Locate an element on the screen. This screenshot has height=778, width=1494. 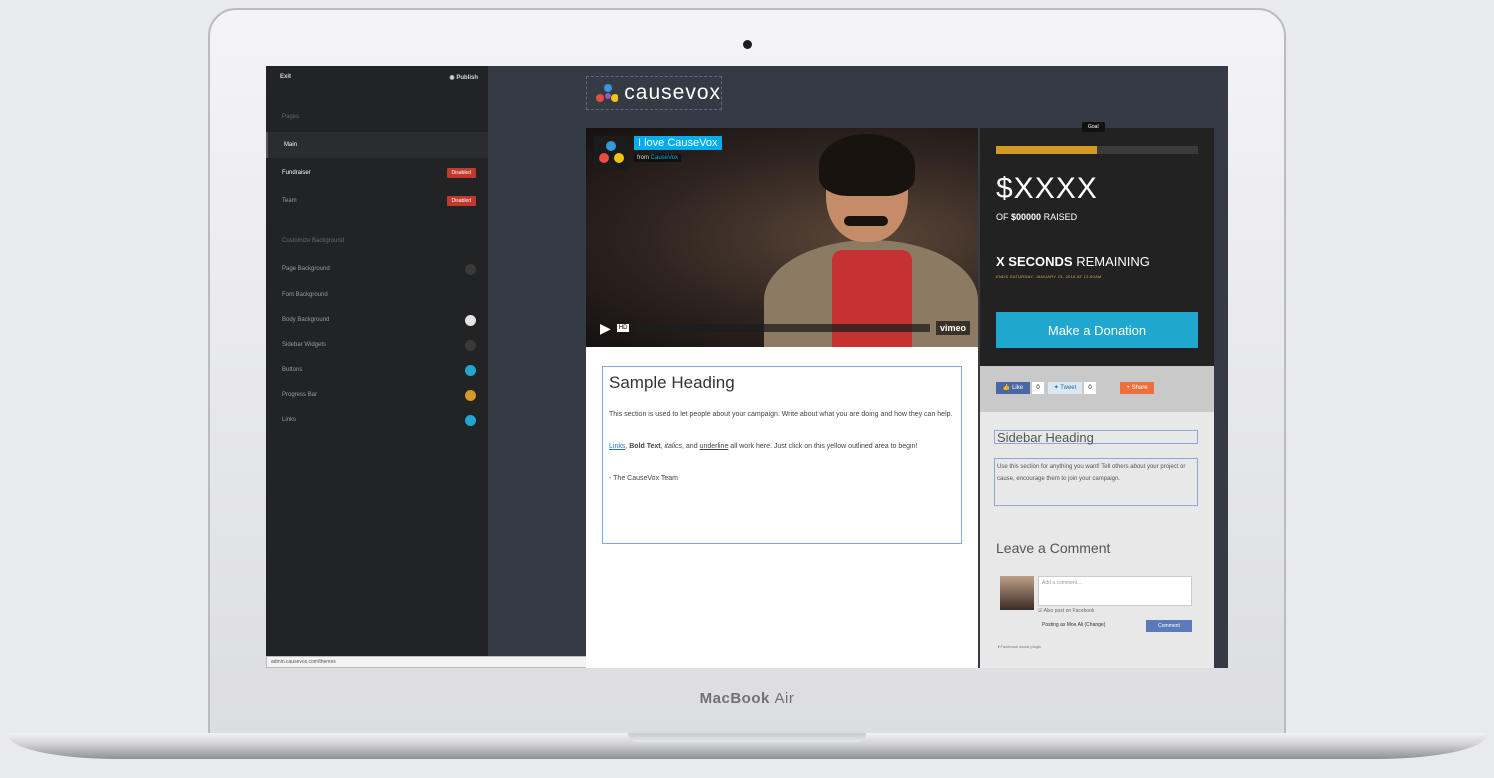
plus-icon: + is located at coordinates (1128, 388).